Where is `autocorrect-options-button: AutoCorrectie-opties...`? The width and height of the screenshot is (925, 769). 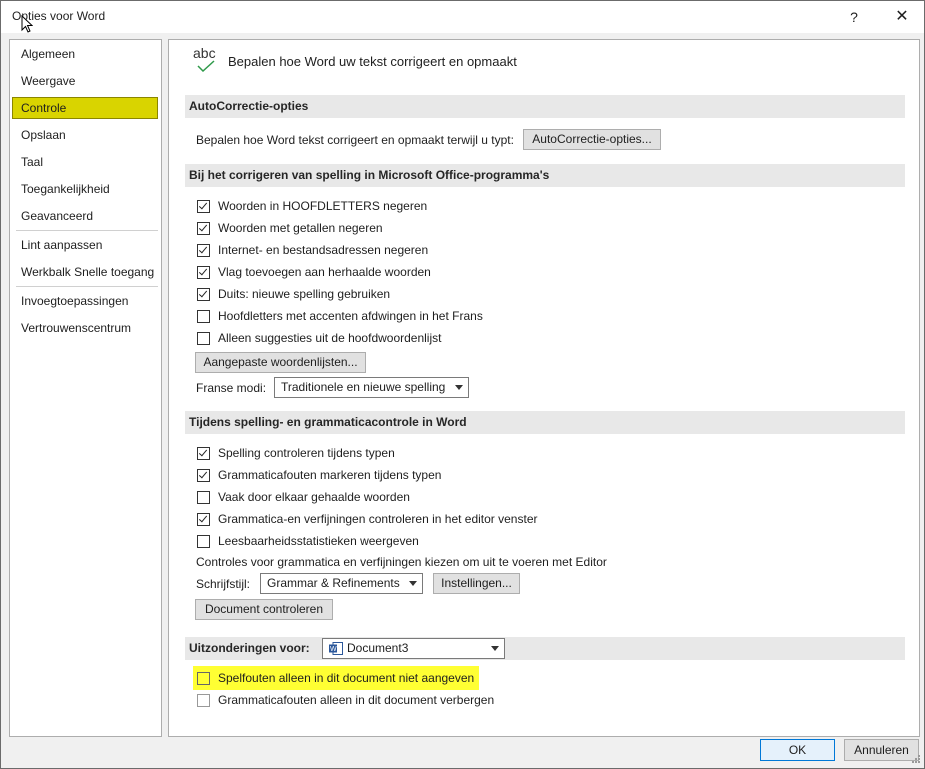 autocorrect-options-button: AutoCorrectie-opties... is located at coordinates (592, 139).